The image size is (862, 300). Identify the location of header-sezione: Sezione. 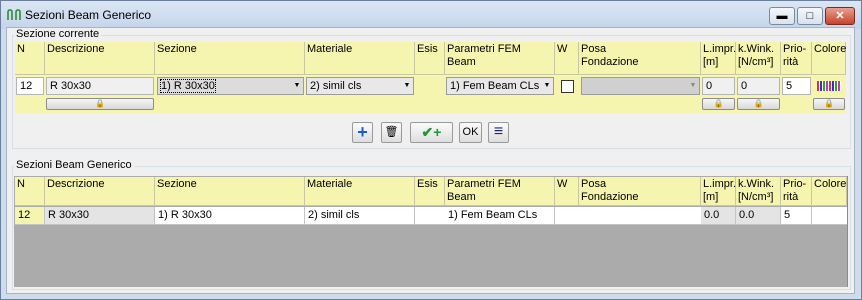
(230, 58).